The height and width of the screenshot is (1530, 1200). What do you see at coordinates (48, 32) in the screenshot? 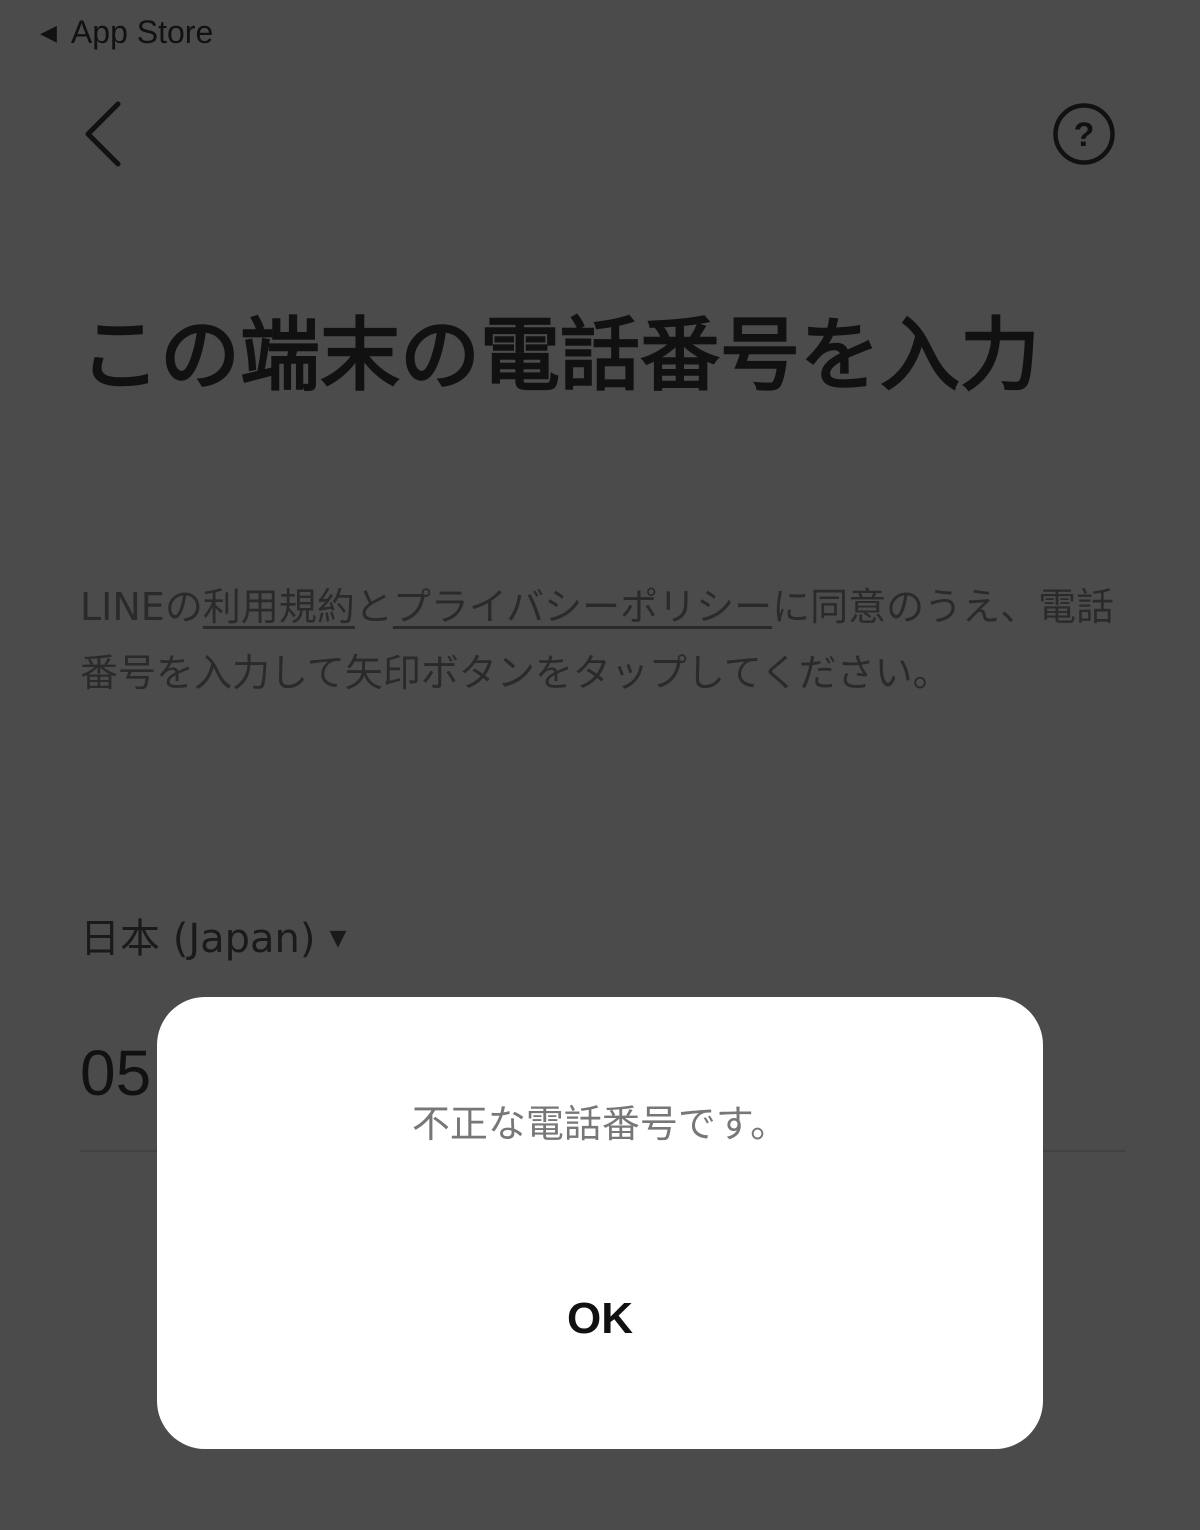
I see `back-triangle-icon: ◀` at bounding box center [48, 32].